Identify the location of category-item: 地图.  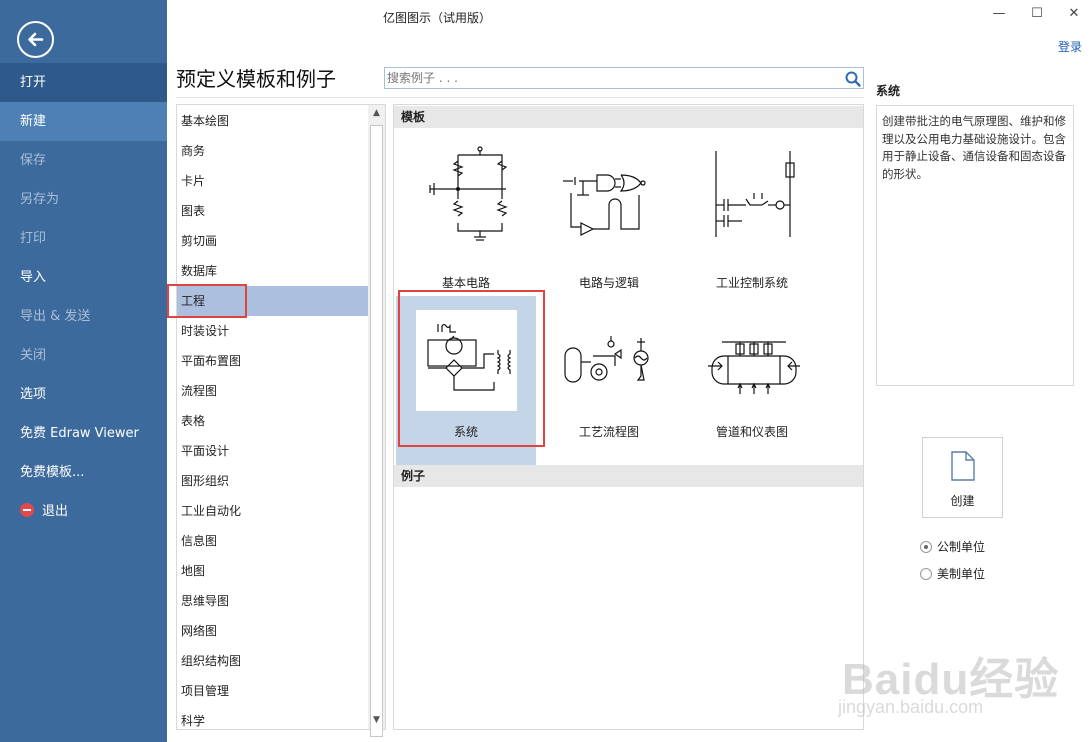
(272, 571).